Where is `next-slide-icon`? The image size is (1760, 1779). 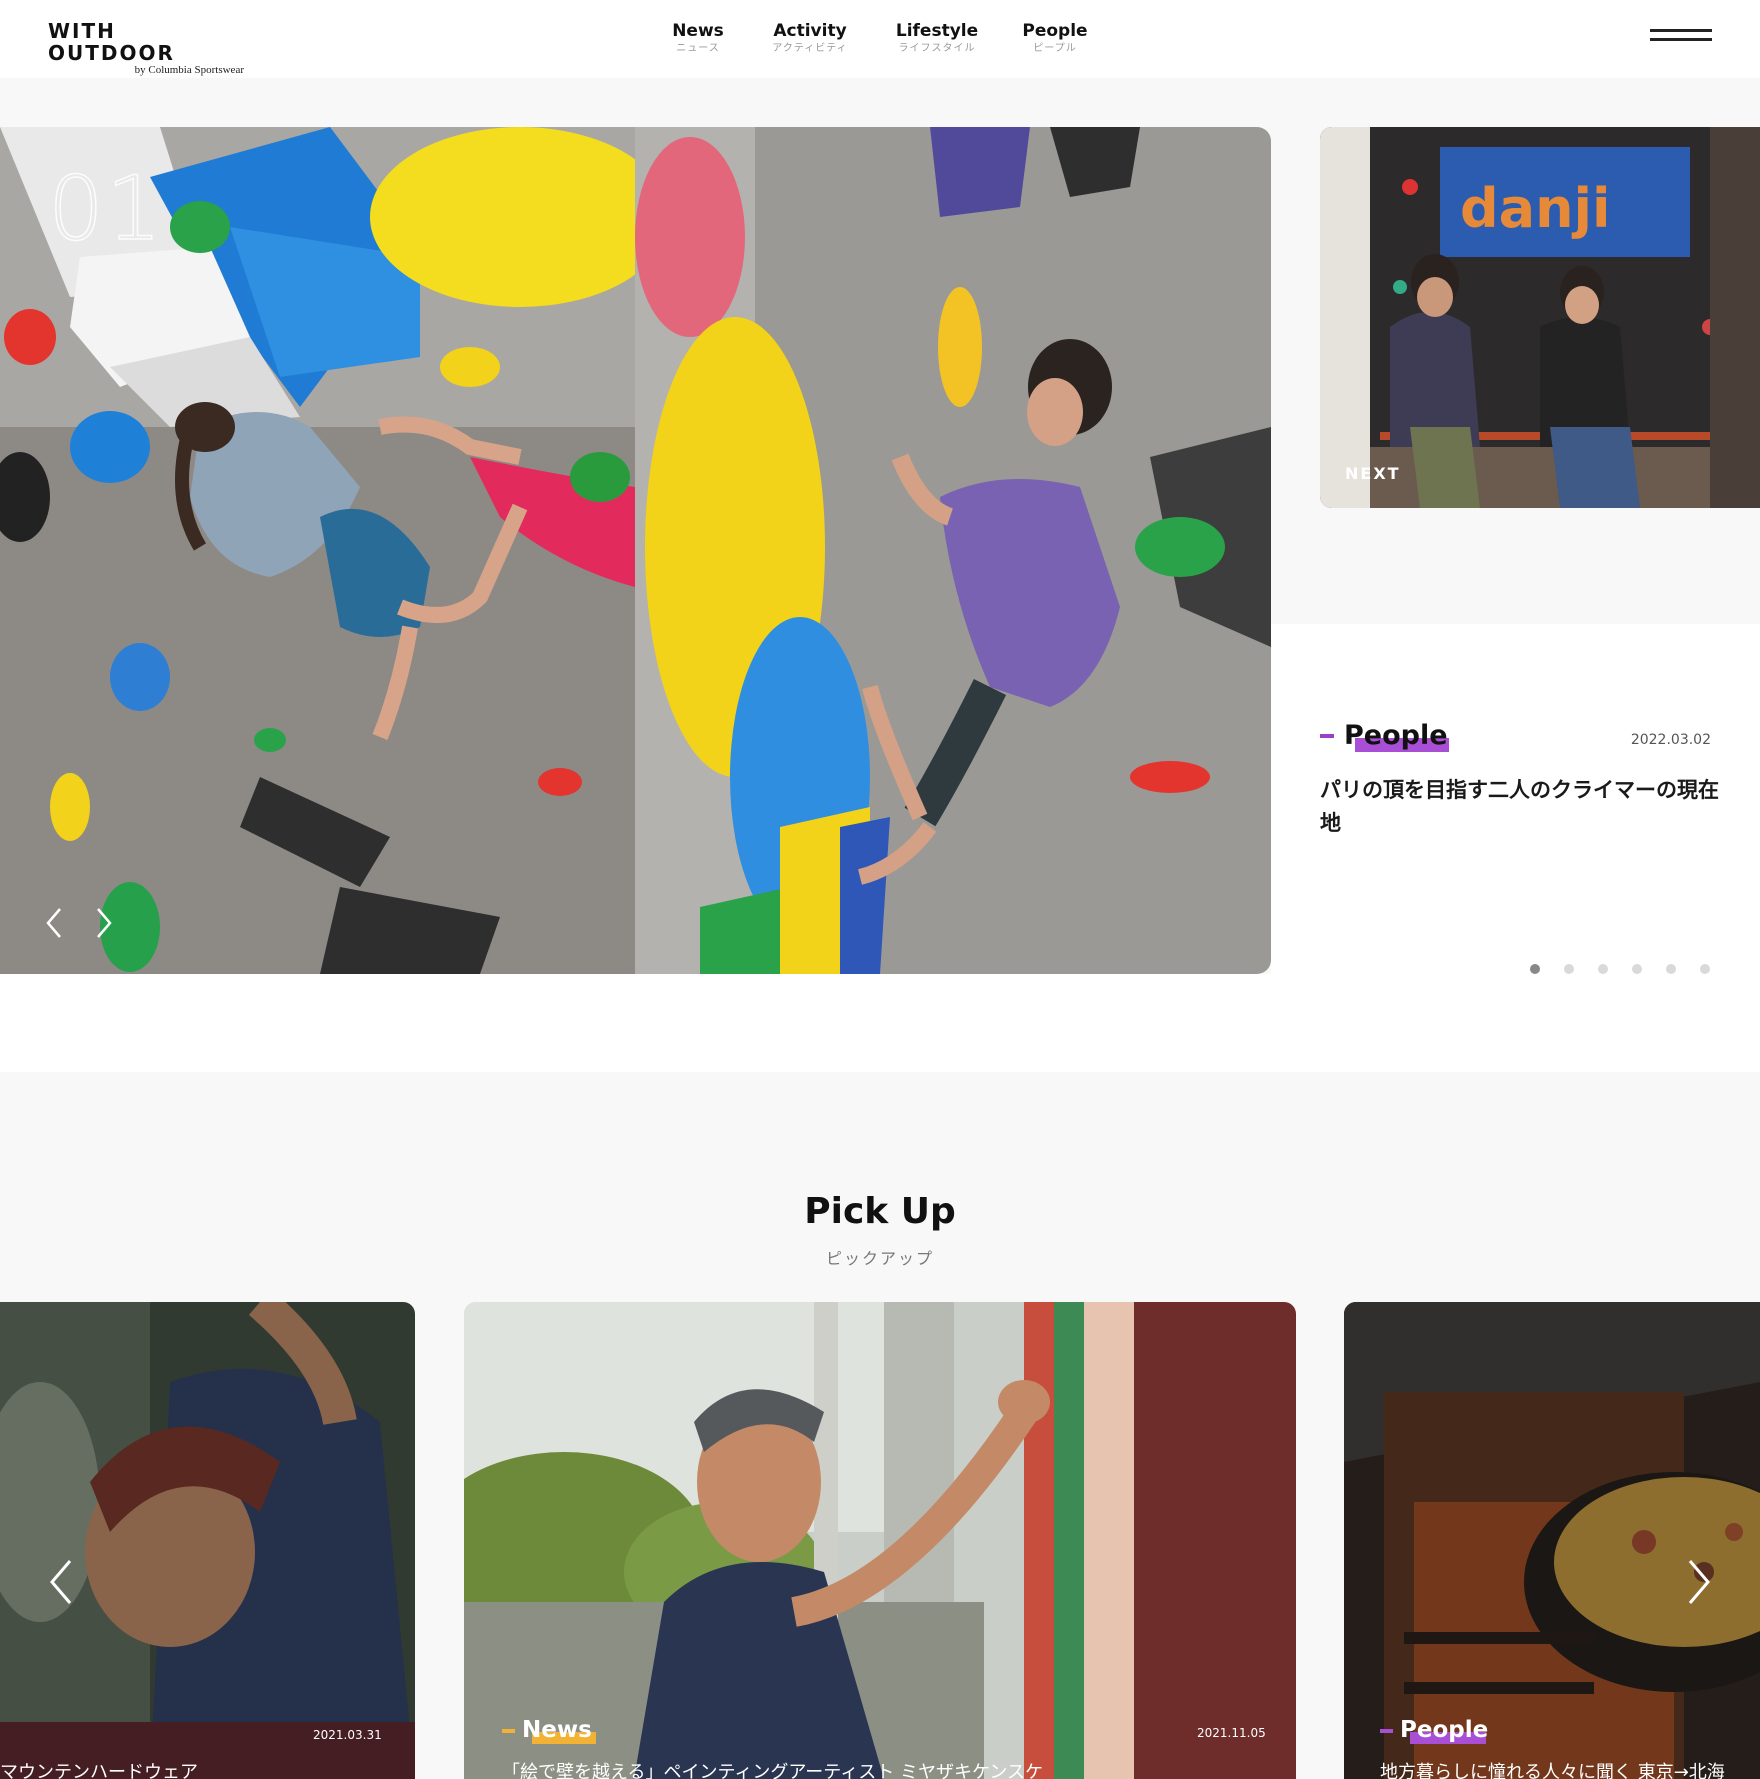
next-slide-icon is located at coordinates (104, 923).